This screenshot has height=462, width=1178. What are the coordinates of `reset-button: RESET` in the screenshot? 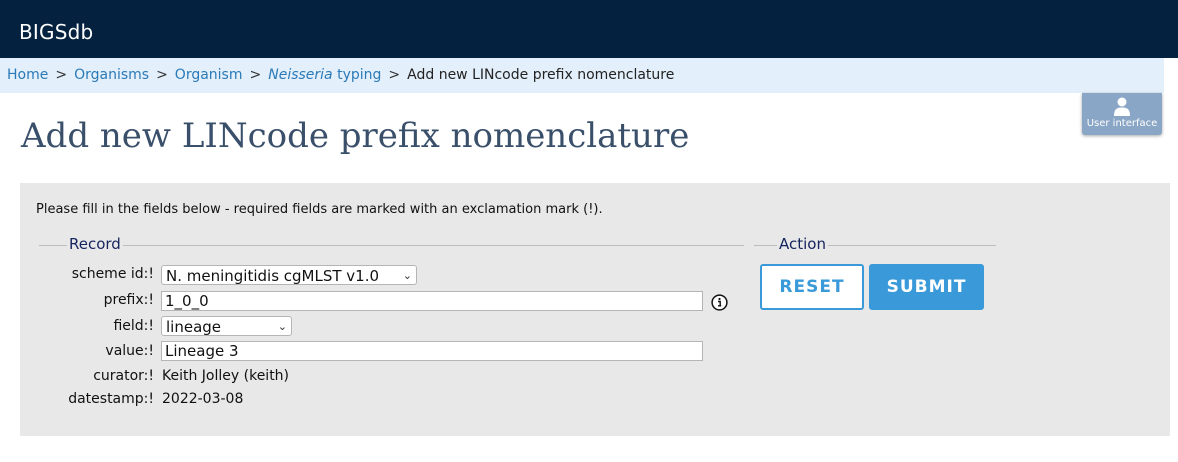 It's located at (812, 287).